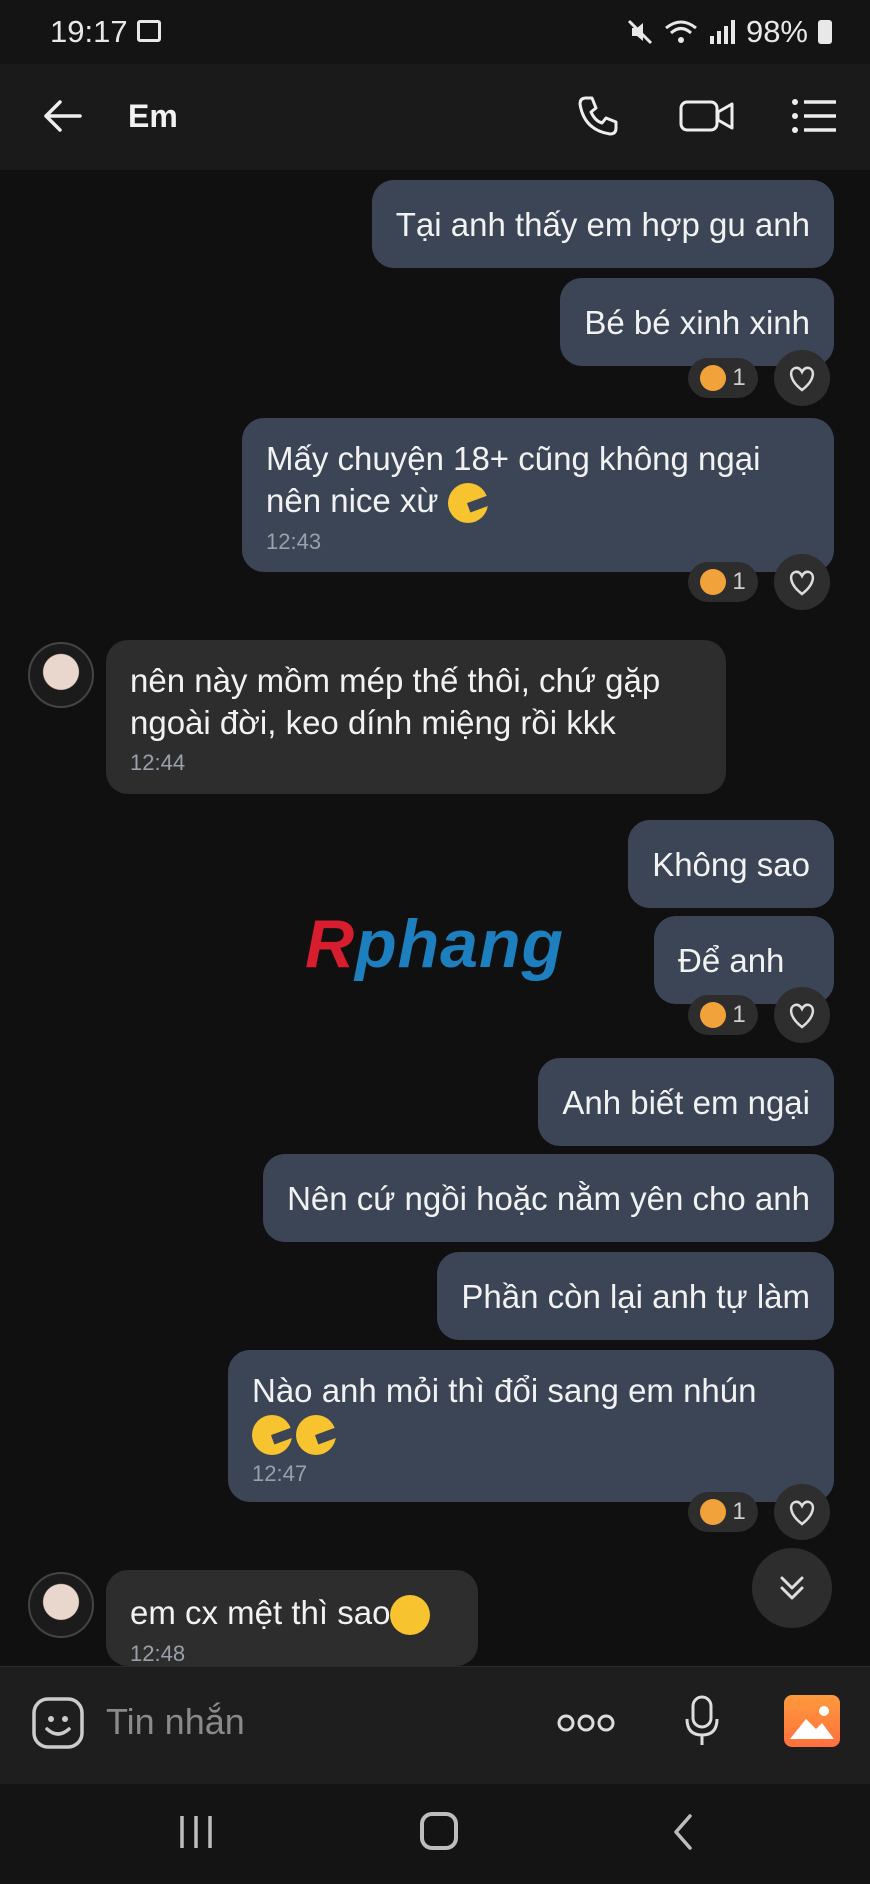  I want to click on system-nav-bar, so click(435, 1834).